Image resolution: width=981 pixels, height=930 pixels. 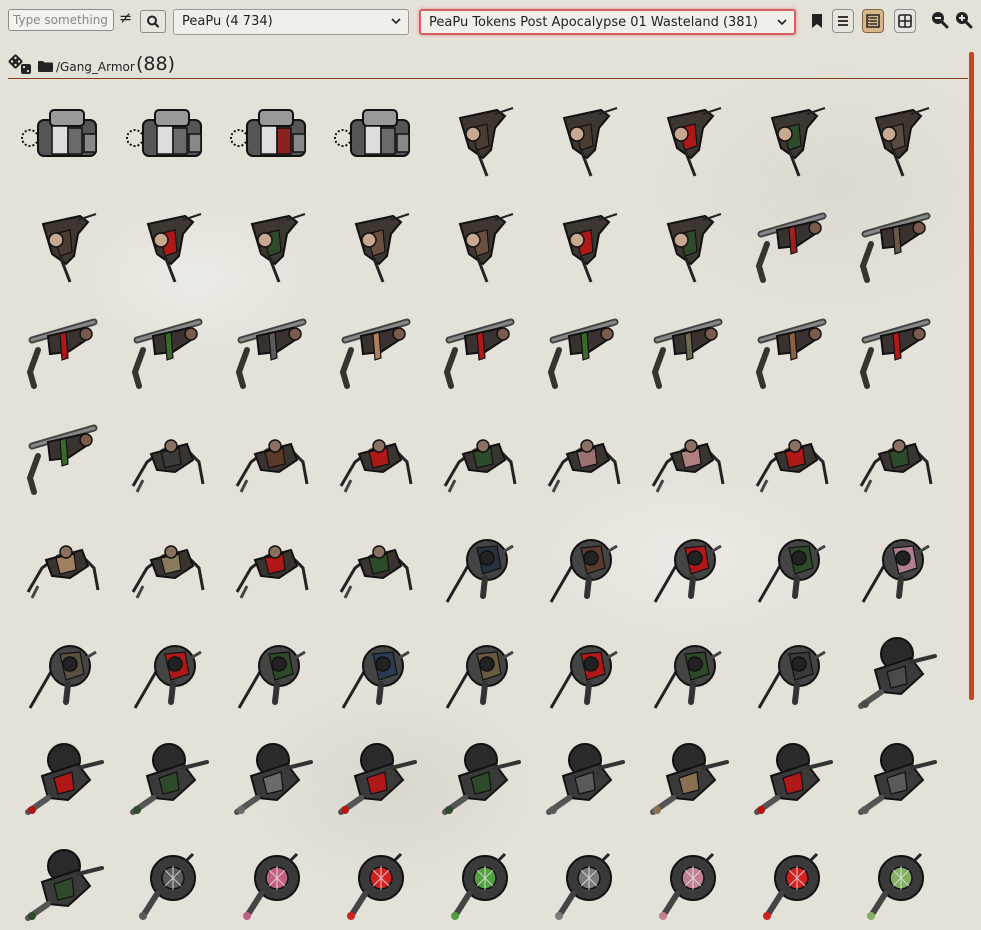 I want to click on chevron-down-icon, so click(x=782, y=22).